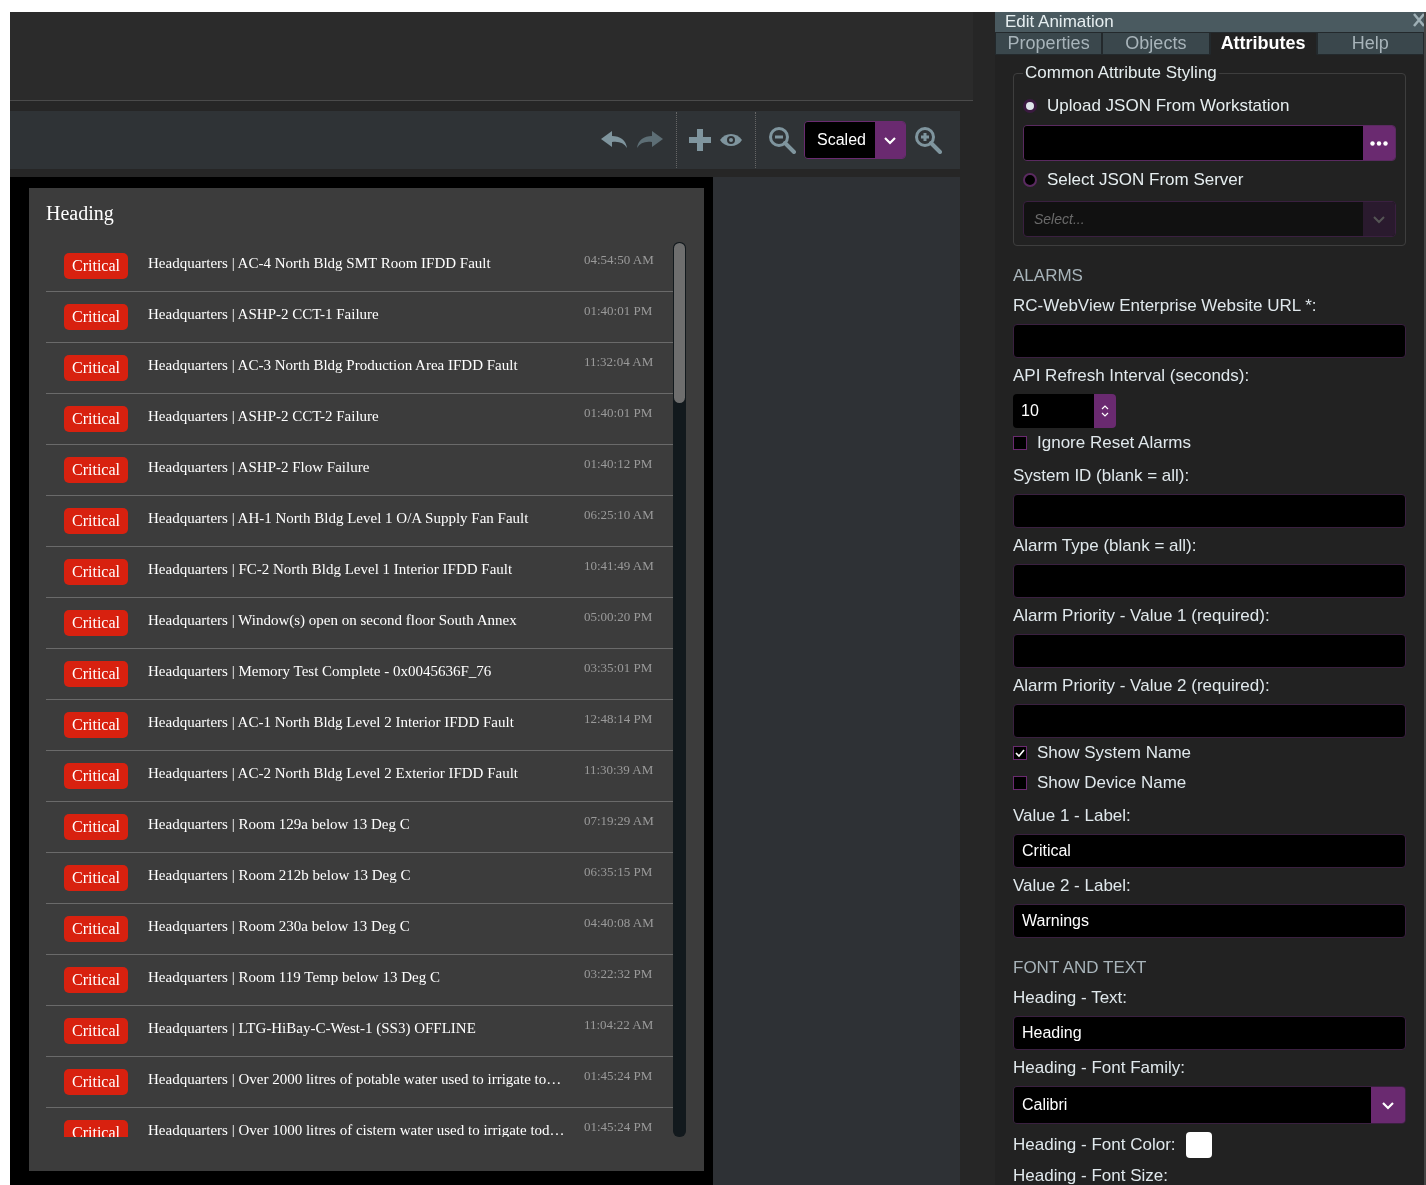 The image size is (1426, 1185). I want to click on alarm-time: 04:54:50 AM, so click(619, 260).